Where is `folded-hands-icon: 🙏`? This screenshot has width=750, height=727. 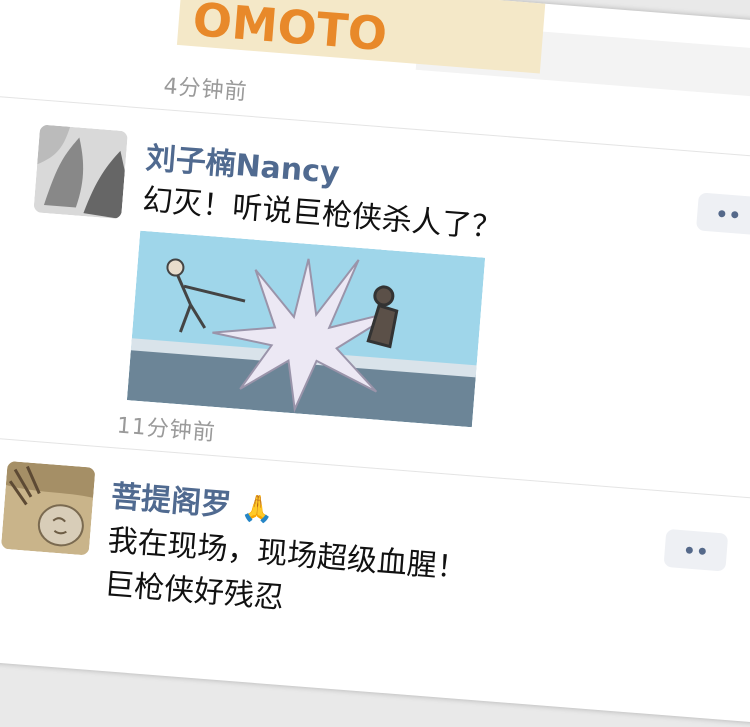
folded-hands-icon: 🙏 is located at coordinates (257, 509).